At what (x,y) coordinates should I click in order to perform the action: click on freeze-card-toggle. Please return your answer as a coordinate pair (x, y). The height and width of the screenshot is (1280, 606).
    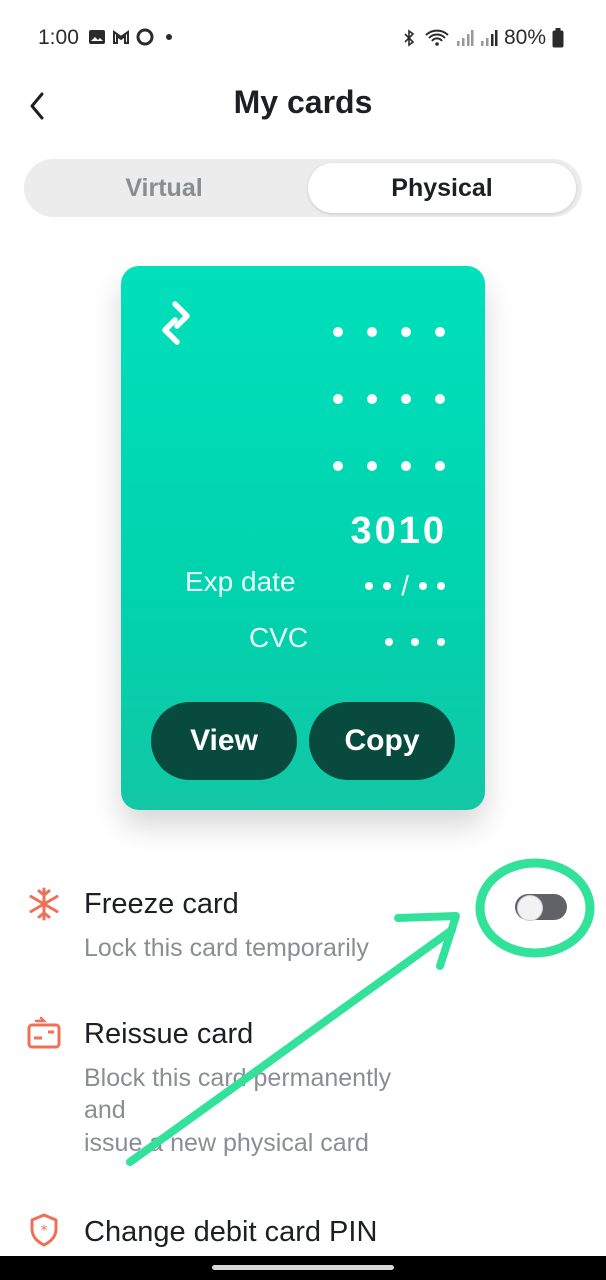
    Looking at the image, I should click on (541, 907).